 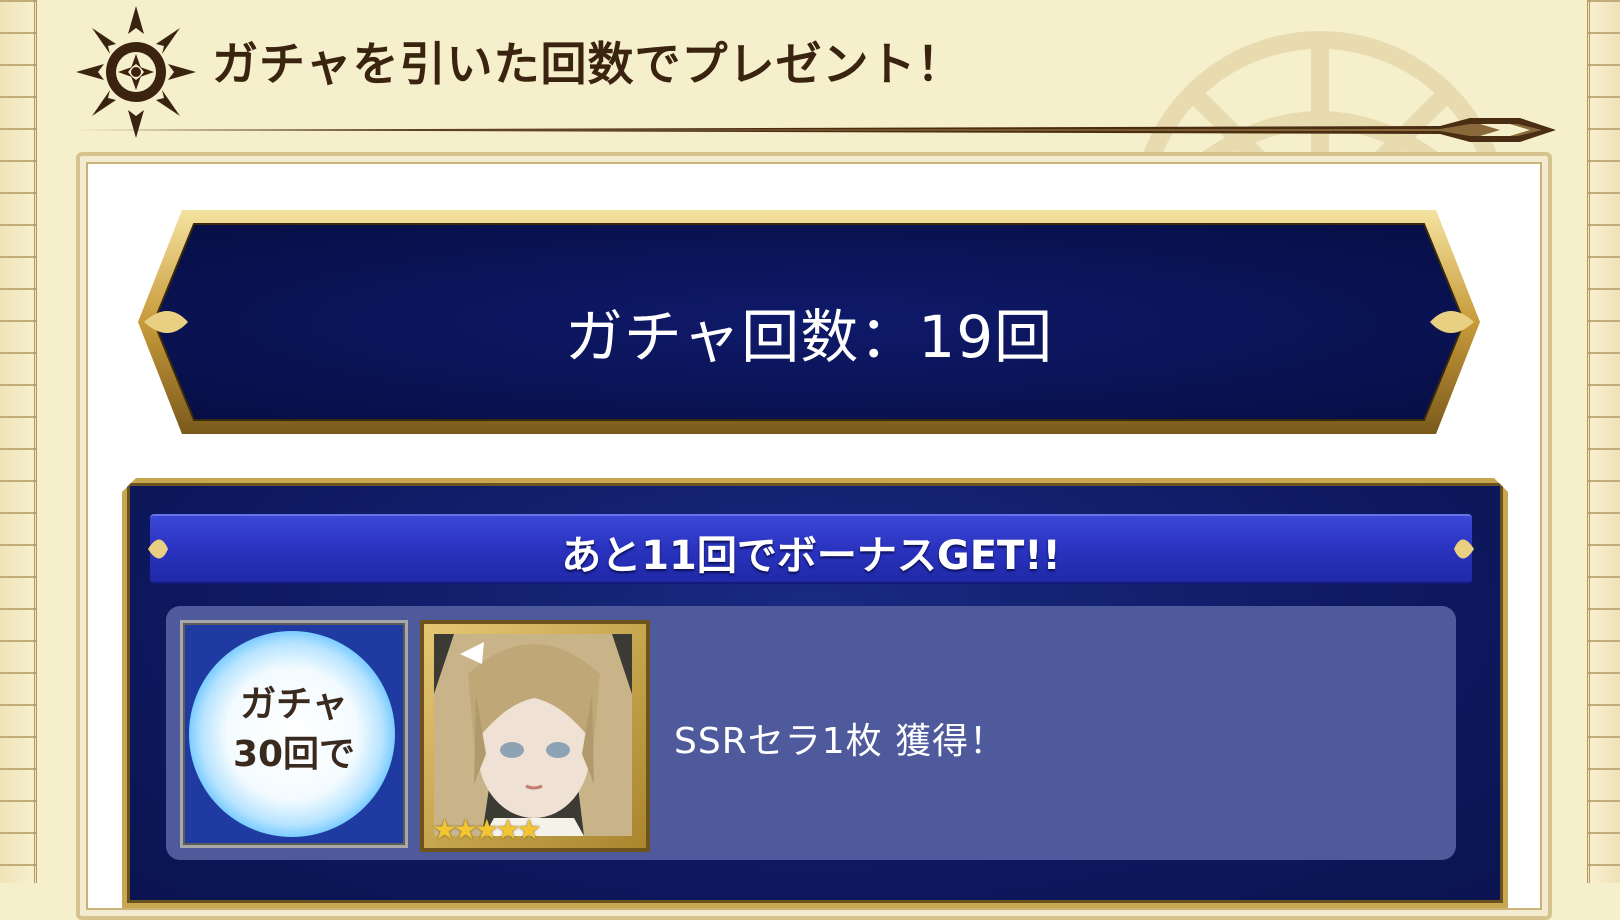 I want to click on threshold-label-line2: 30回で, so click(x=294, y=754).